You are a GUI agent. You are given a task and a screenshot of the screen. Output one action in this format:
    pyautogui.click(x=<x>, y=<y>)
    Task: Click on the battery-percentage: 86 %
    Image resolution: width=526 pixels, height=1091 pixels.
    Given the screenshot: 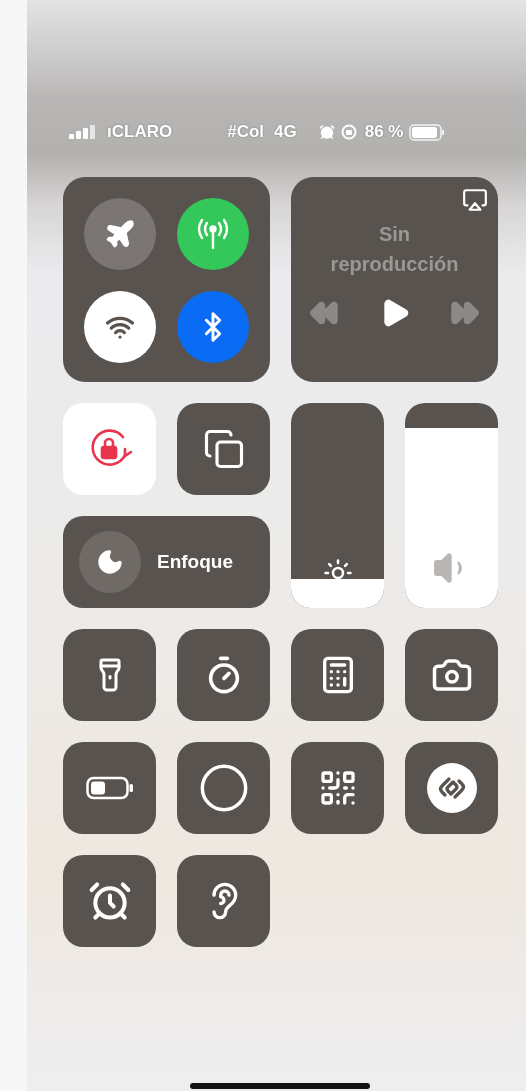 What is the action you would take?
    pyautogui.click(x=384, y=132)
    